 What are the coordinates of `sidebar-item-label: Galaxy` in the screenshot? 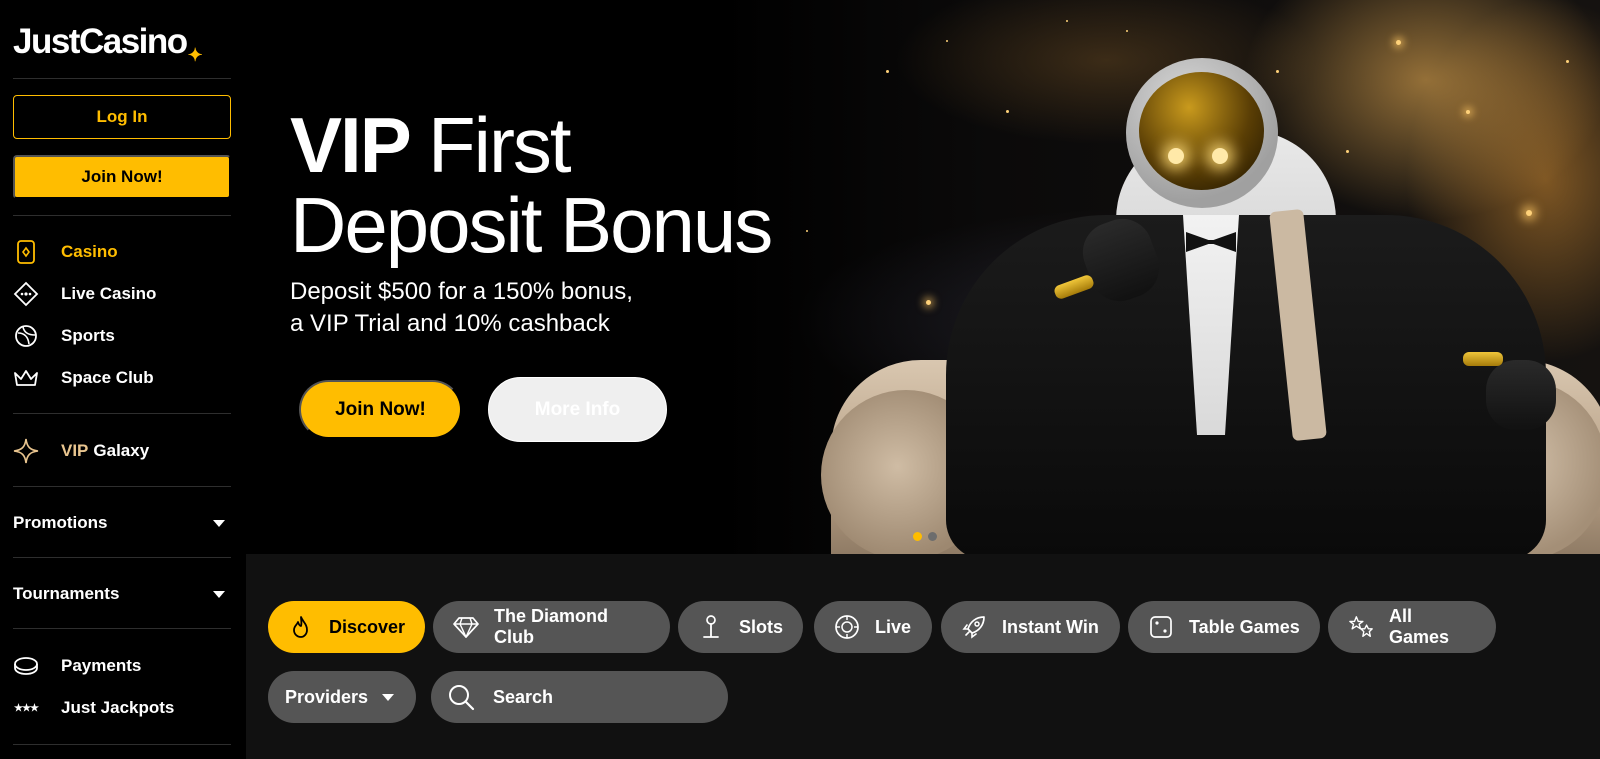 It's located at (121, 450).